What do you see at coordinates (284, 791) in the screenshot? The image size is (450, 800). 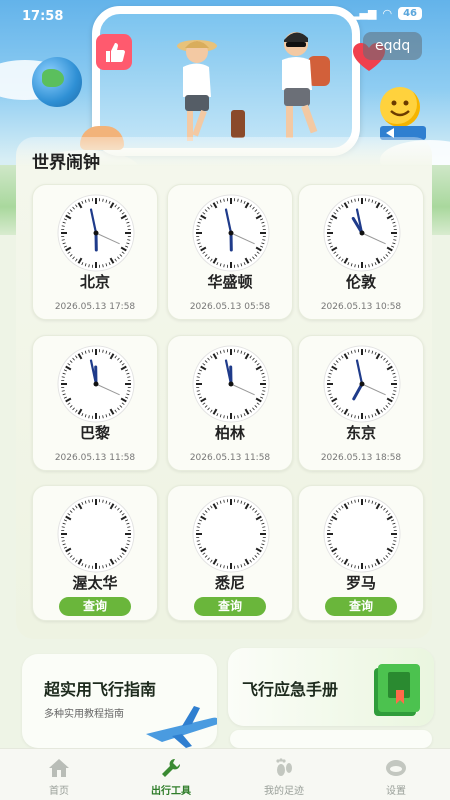 I see `nav-label: 我的足迹` at bounding box center [284, 791].